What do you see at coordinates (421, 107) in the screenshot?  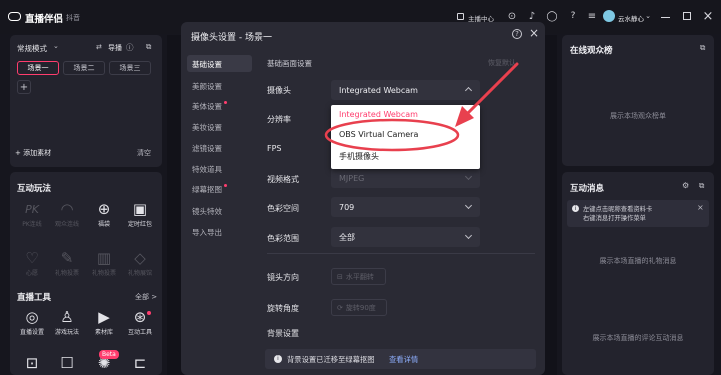 I see `annotation-overlay` at bounding box center [421, 107].